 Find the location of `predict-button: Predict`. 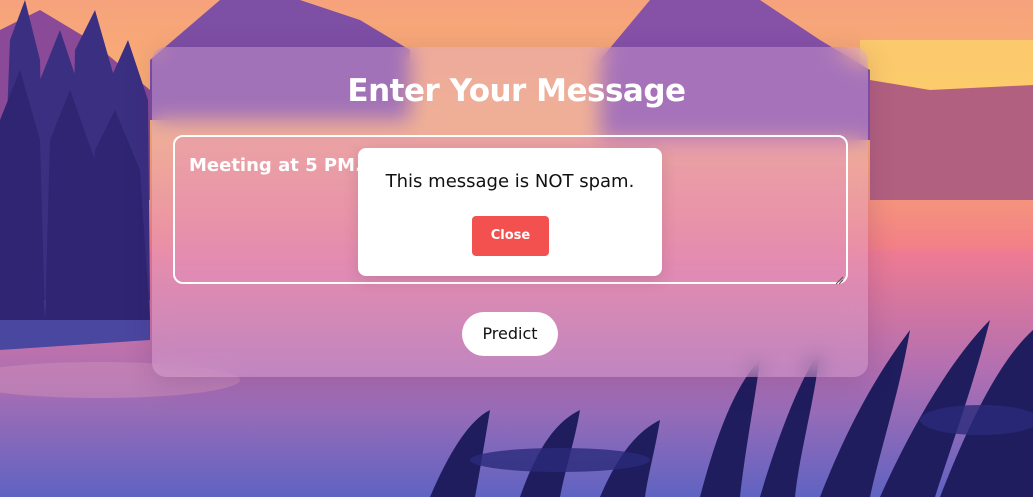

predict-button: Predict is located at coordinates (510, 334).